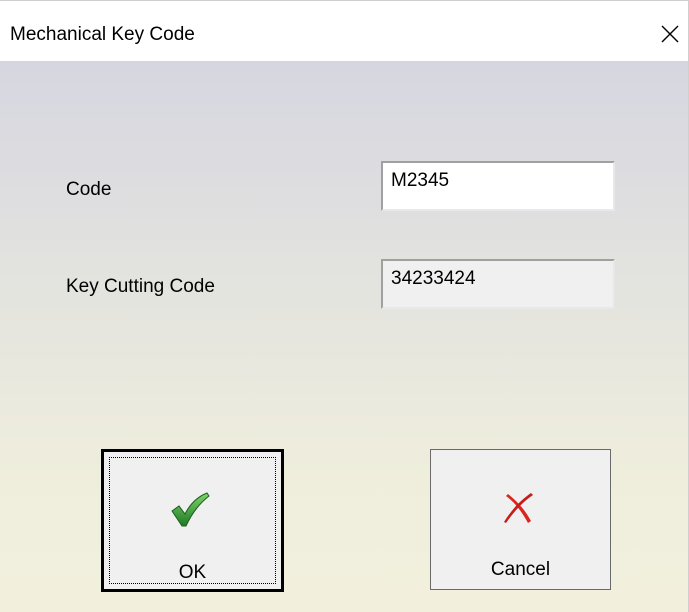  Describe the element at coordinates (518, 508) in the screenshot. I see `cross-icon` at that location.